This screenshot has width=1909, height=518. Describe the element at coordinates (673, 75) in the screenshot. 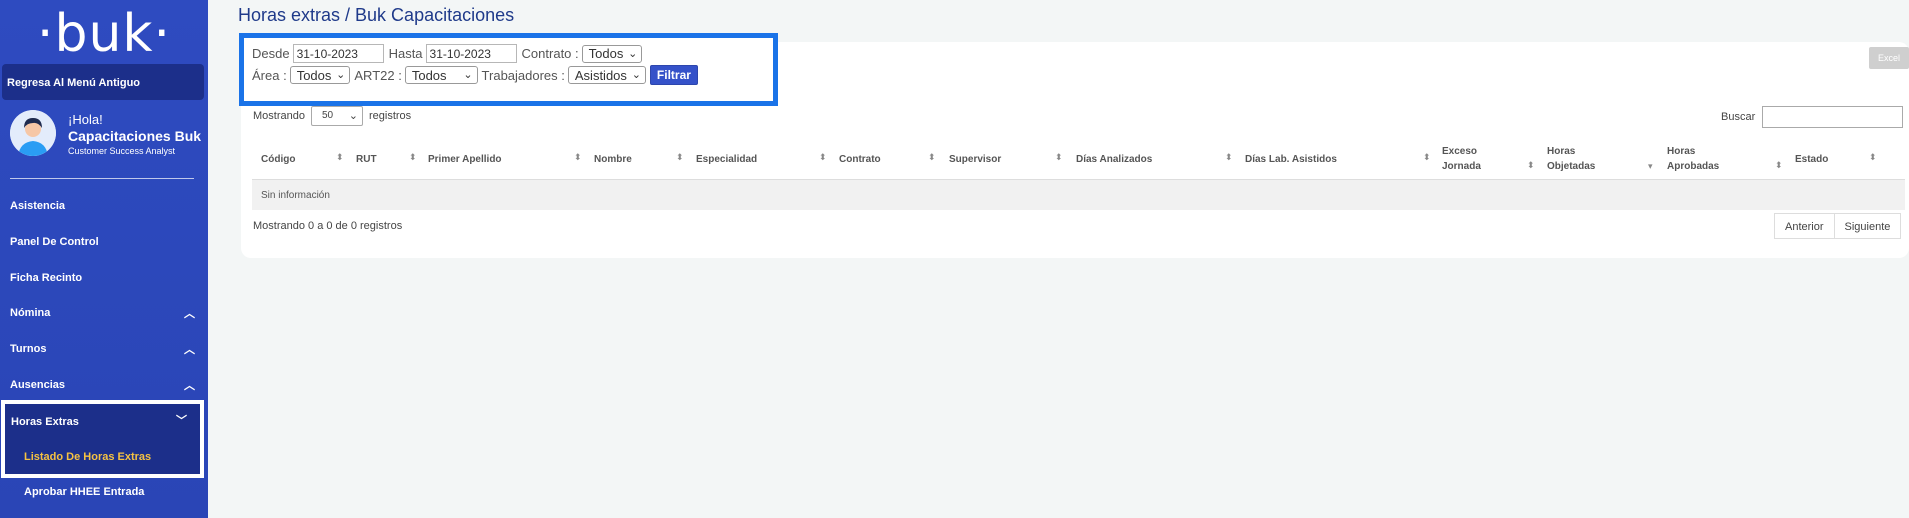

I see `filtrar-button: Filtrar` at that location.